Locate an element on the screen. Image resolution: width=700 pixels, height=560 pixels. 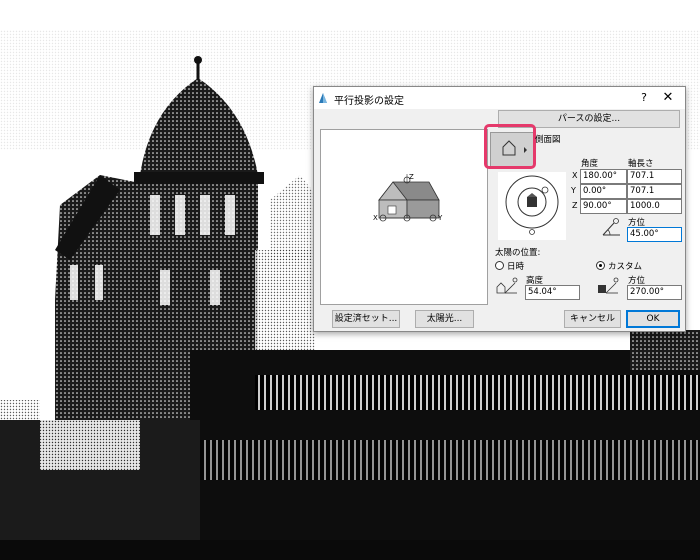
dialog-titlebar: 平行投影の設定 ? ✕ is located at coordinates (499, 98).